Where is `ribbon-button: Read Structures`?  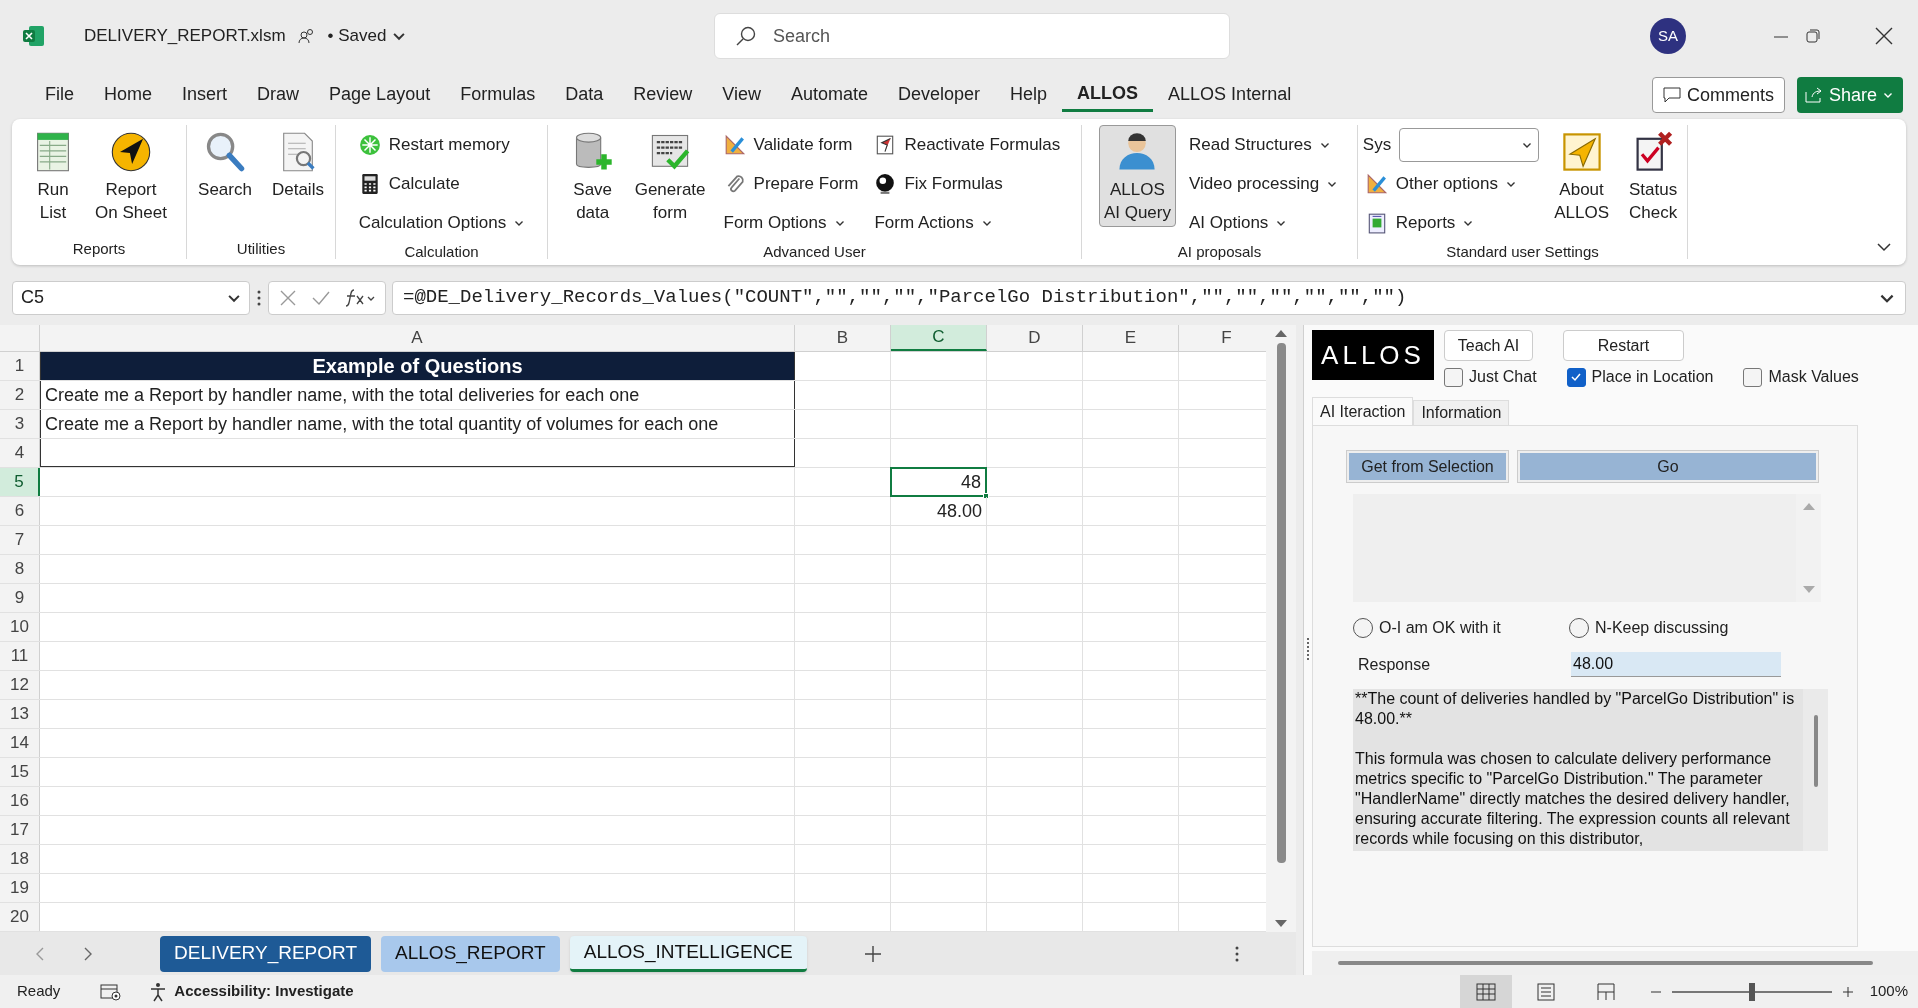 ribbon-button: Read Structures is located at coordinates (1259, 144).